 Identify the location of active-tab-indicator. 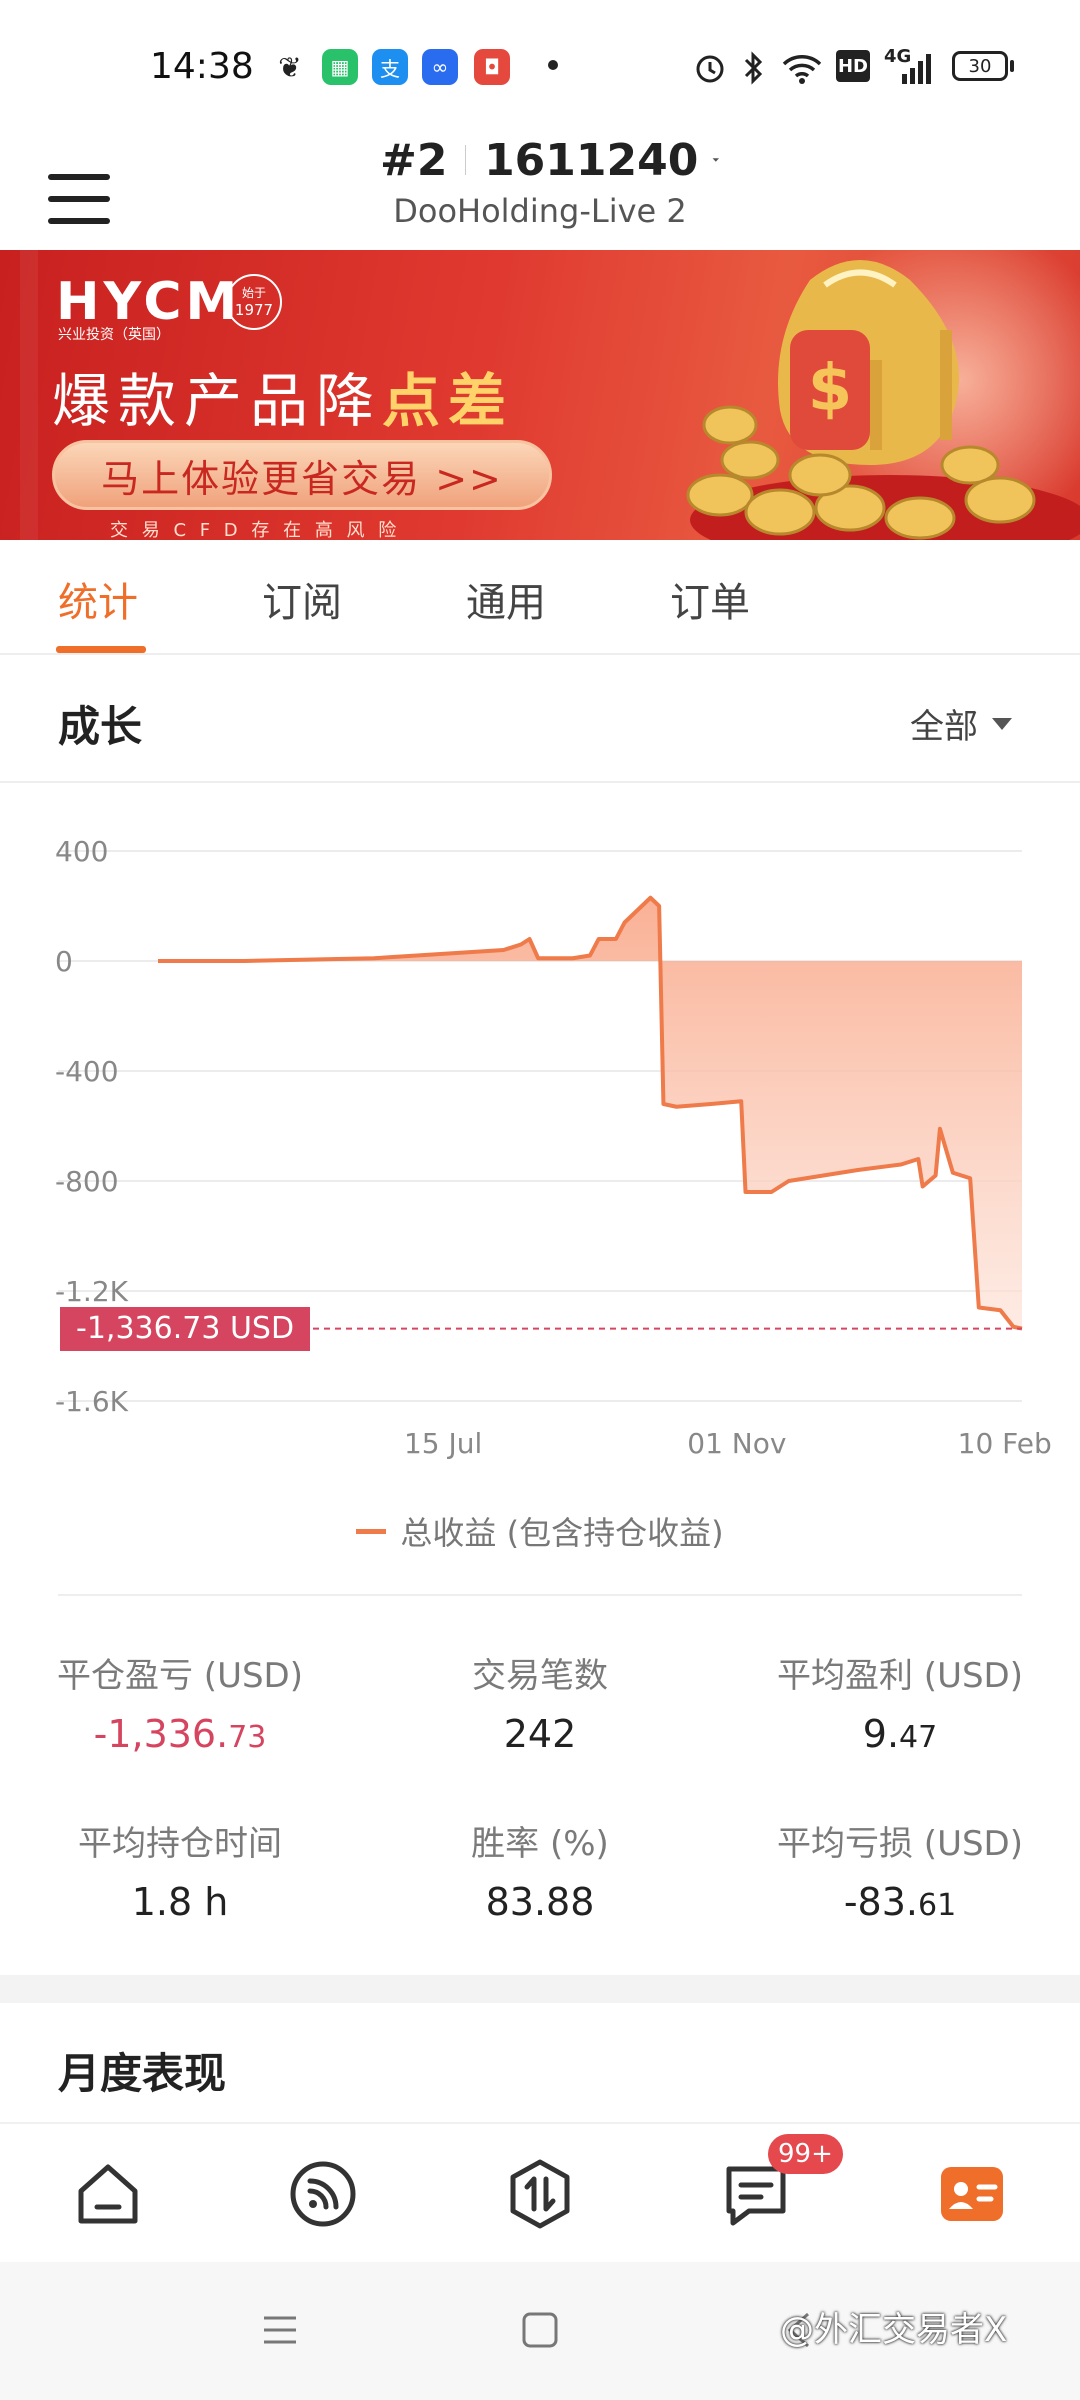
(101, 649).